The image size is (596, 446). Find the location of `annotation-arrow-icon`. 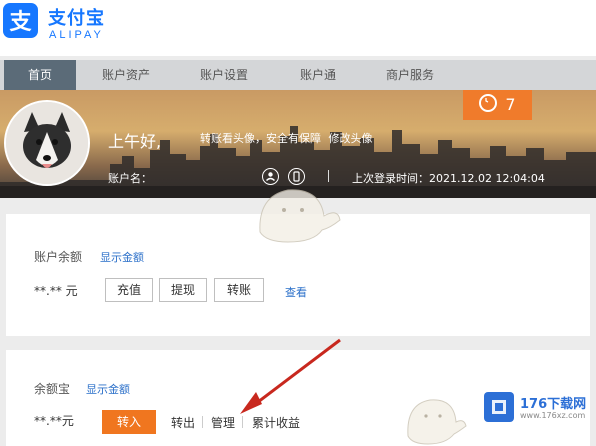

annotation-arrow-icon is located at coordinates (290, 376).